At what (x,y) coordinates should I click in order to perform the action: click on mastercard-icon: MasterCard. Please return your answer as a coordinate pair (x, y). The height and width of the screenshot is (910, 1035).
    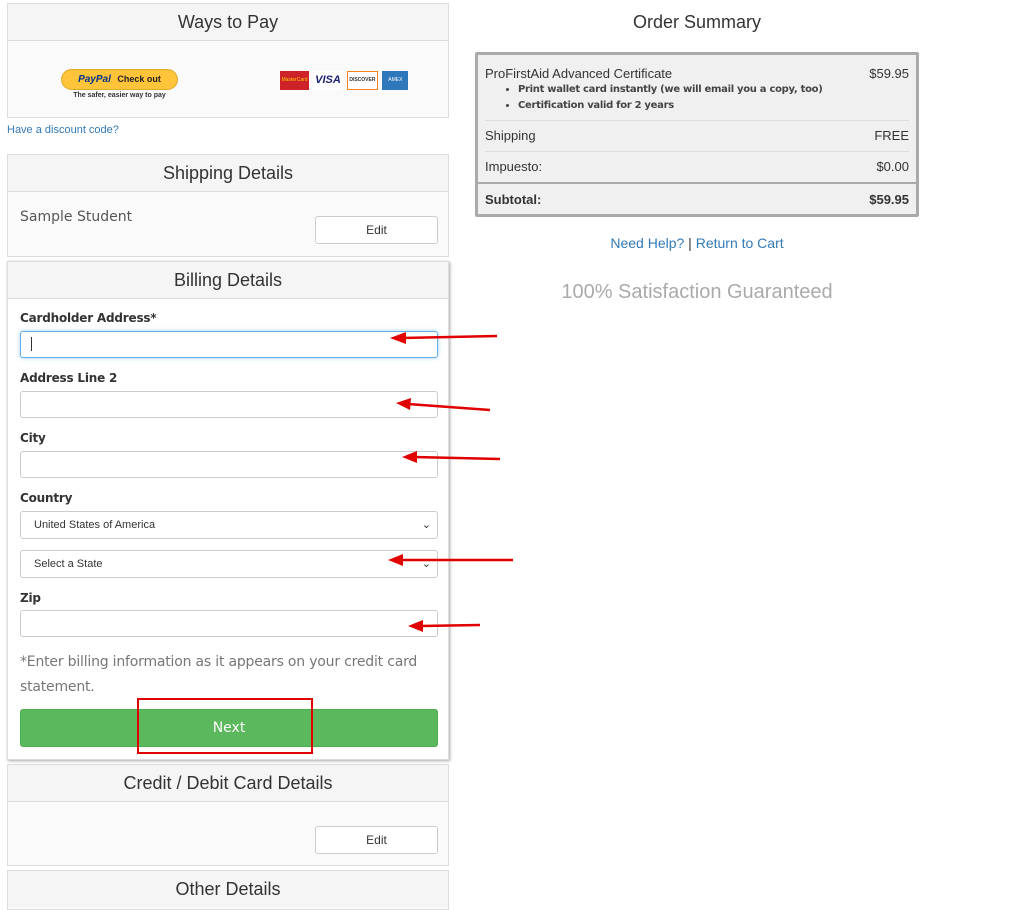
    Looking at the image, I should click on (294, 80).